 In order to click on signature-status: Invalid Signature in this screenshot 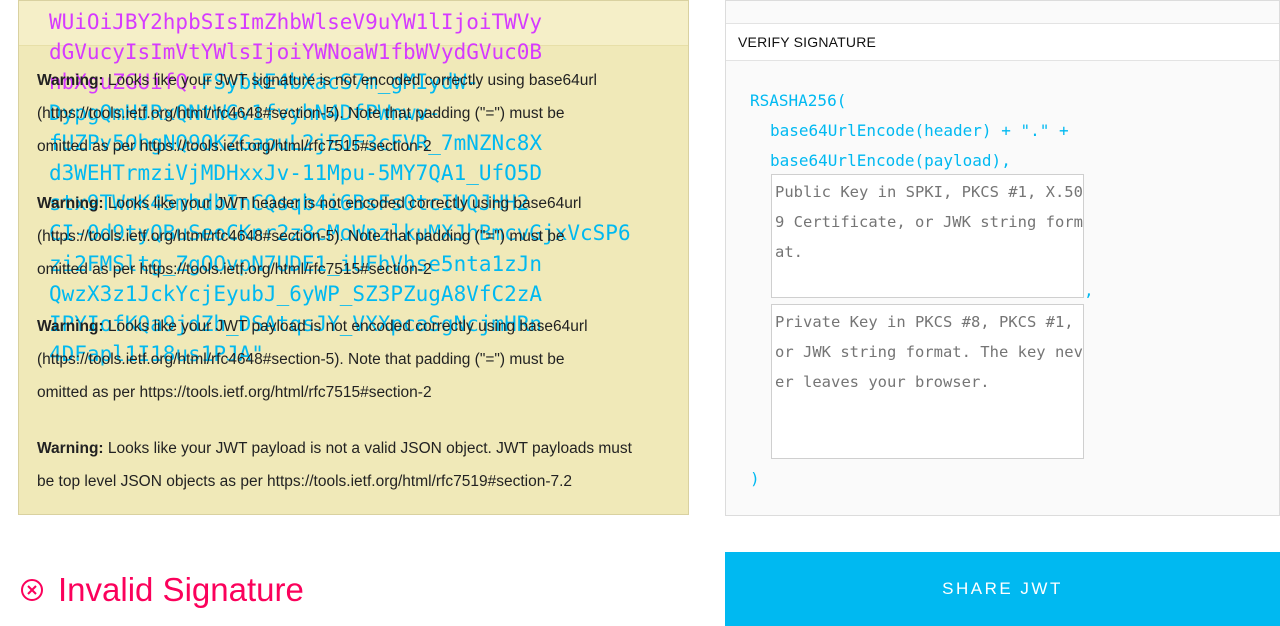, I will do `click(162, 590)`.